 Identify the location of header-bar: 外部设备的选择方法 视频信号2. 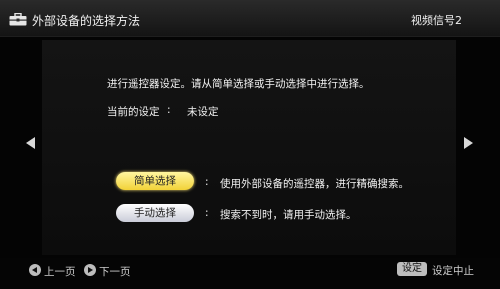
(250, 18).